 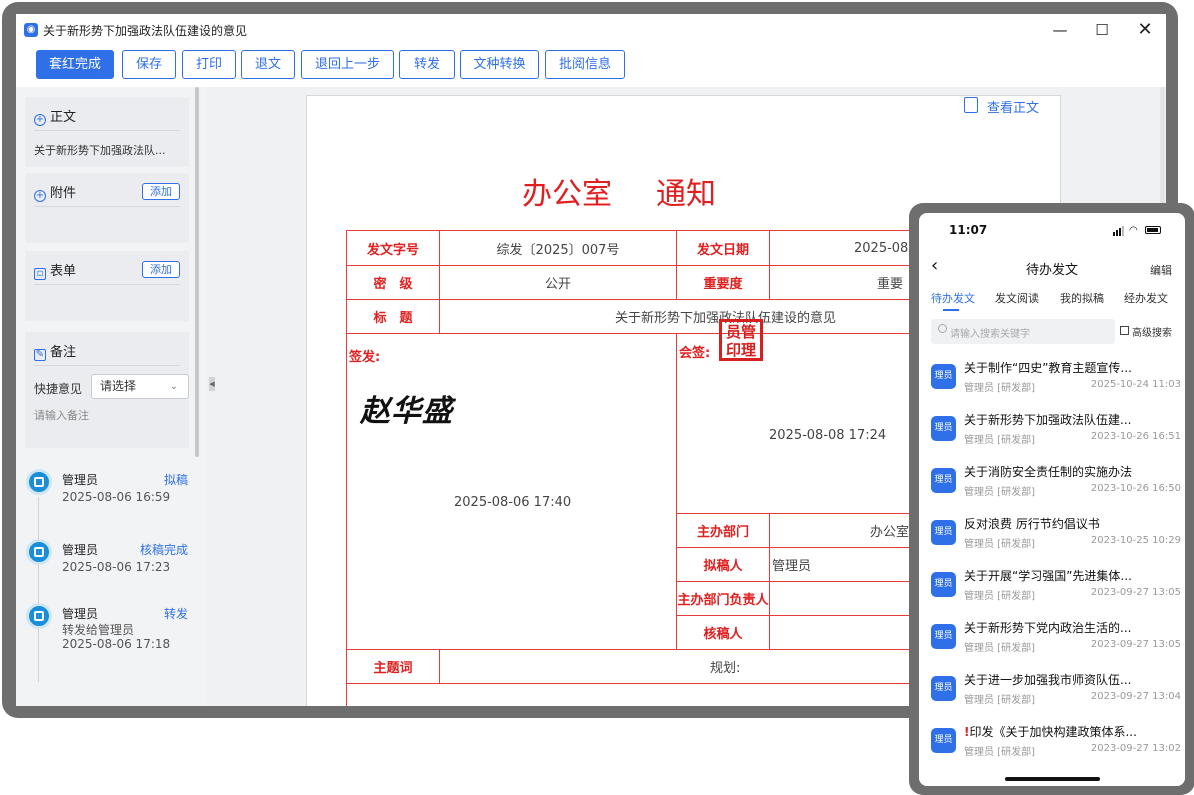 What do you see at coordinates (161, 269) in the screenshot?
I see `add-form-button: 添加` at bounding box center [161, 269].